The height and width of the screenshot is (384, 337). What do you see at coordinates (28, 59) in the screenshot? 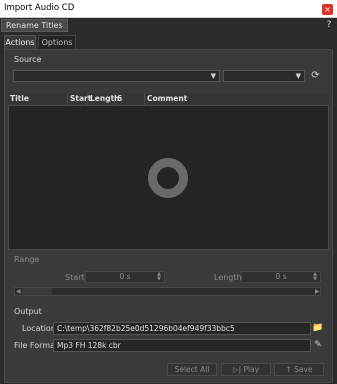
I see `source-label: Source` at bounding box center [28, 59].